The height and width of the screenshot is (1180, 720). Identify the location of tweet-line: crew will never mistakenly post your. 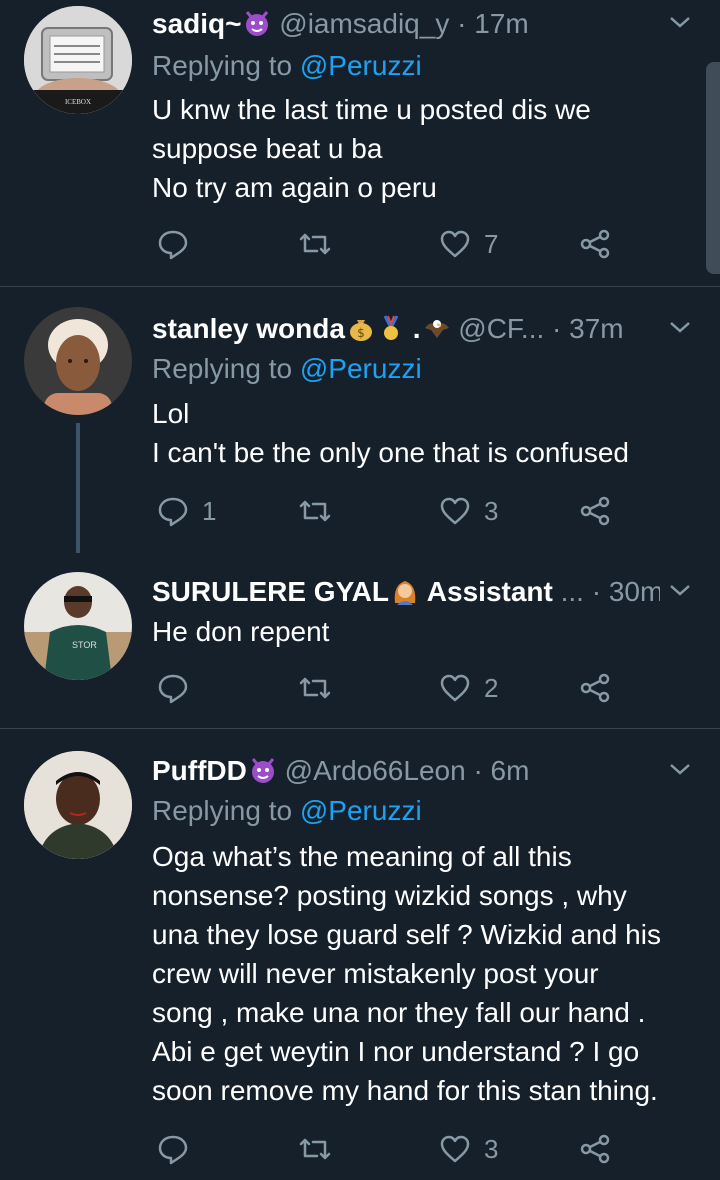
(375, 973).